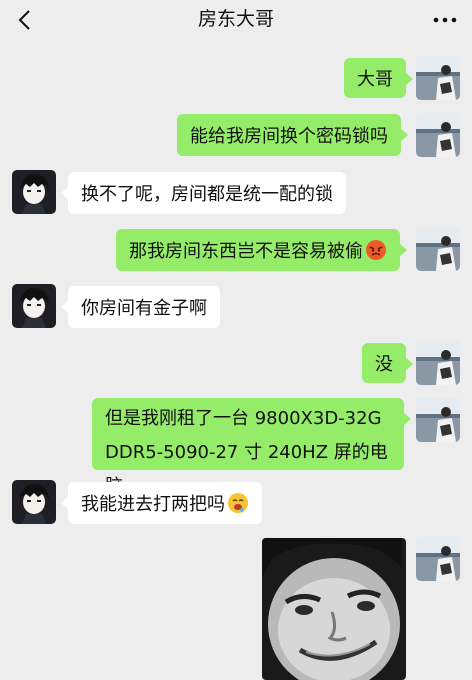  What do you see at coordinates (246, 251) in the screenshot?
I see `message-text: 那我房间东西岂不是容易被偷` at bounding box center [246, 251].